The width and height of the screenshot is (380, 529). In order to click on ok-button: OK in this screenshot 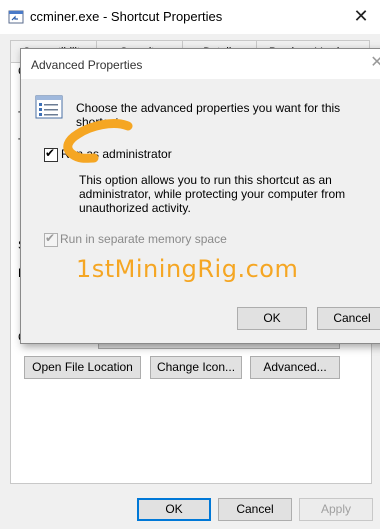, I will do `click(174, 509)`.